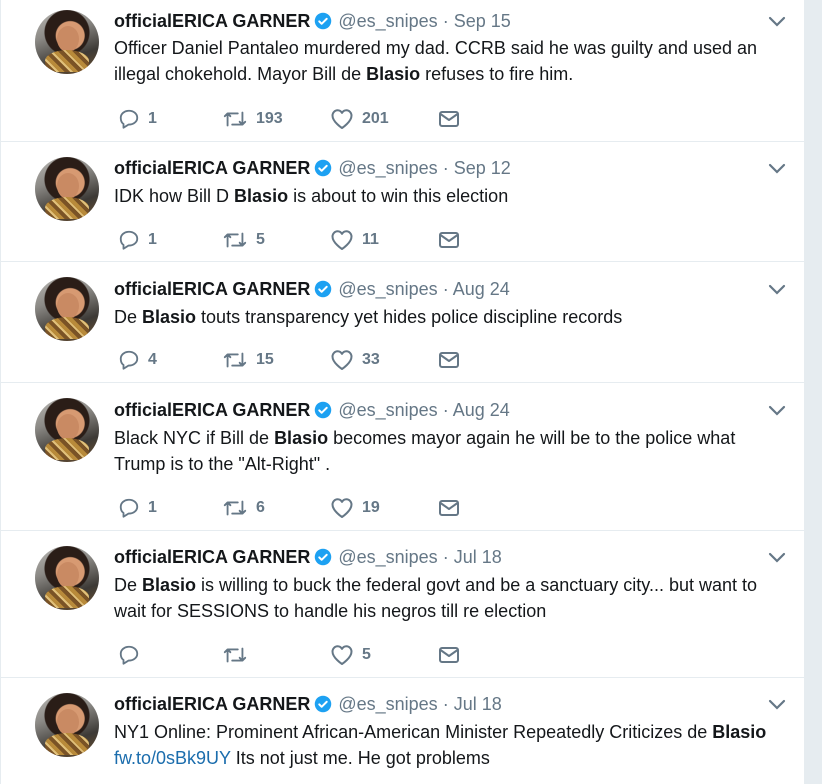  Describe the element at coordinates (314, 240) in the screenshot. I see `tweet-actions: 1 5 11` at that location.